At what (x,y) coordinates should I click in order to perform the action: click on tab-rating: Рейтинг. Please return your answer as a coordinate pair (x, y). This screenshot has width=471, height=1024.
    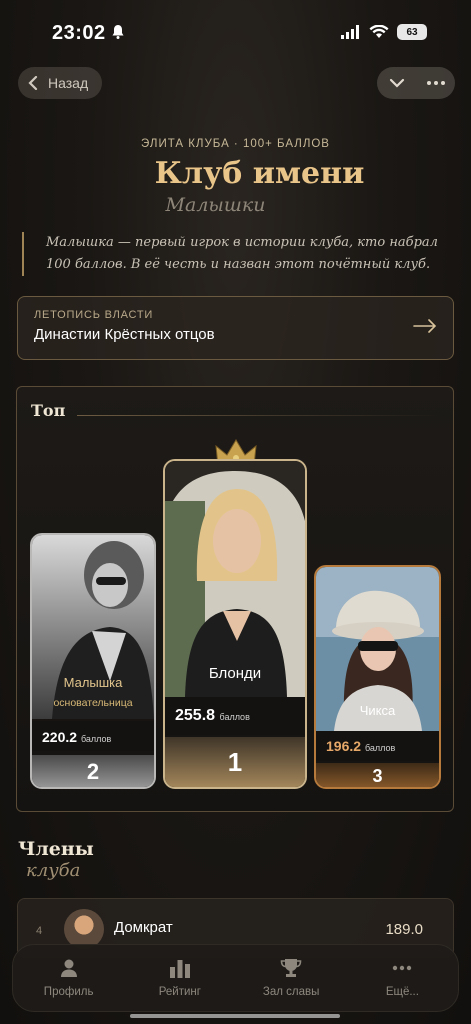
    Looking at the image, I should click on (179, 978).